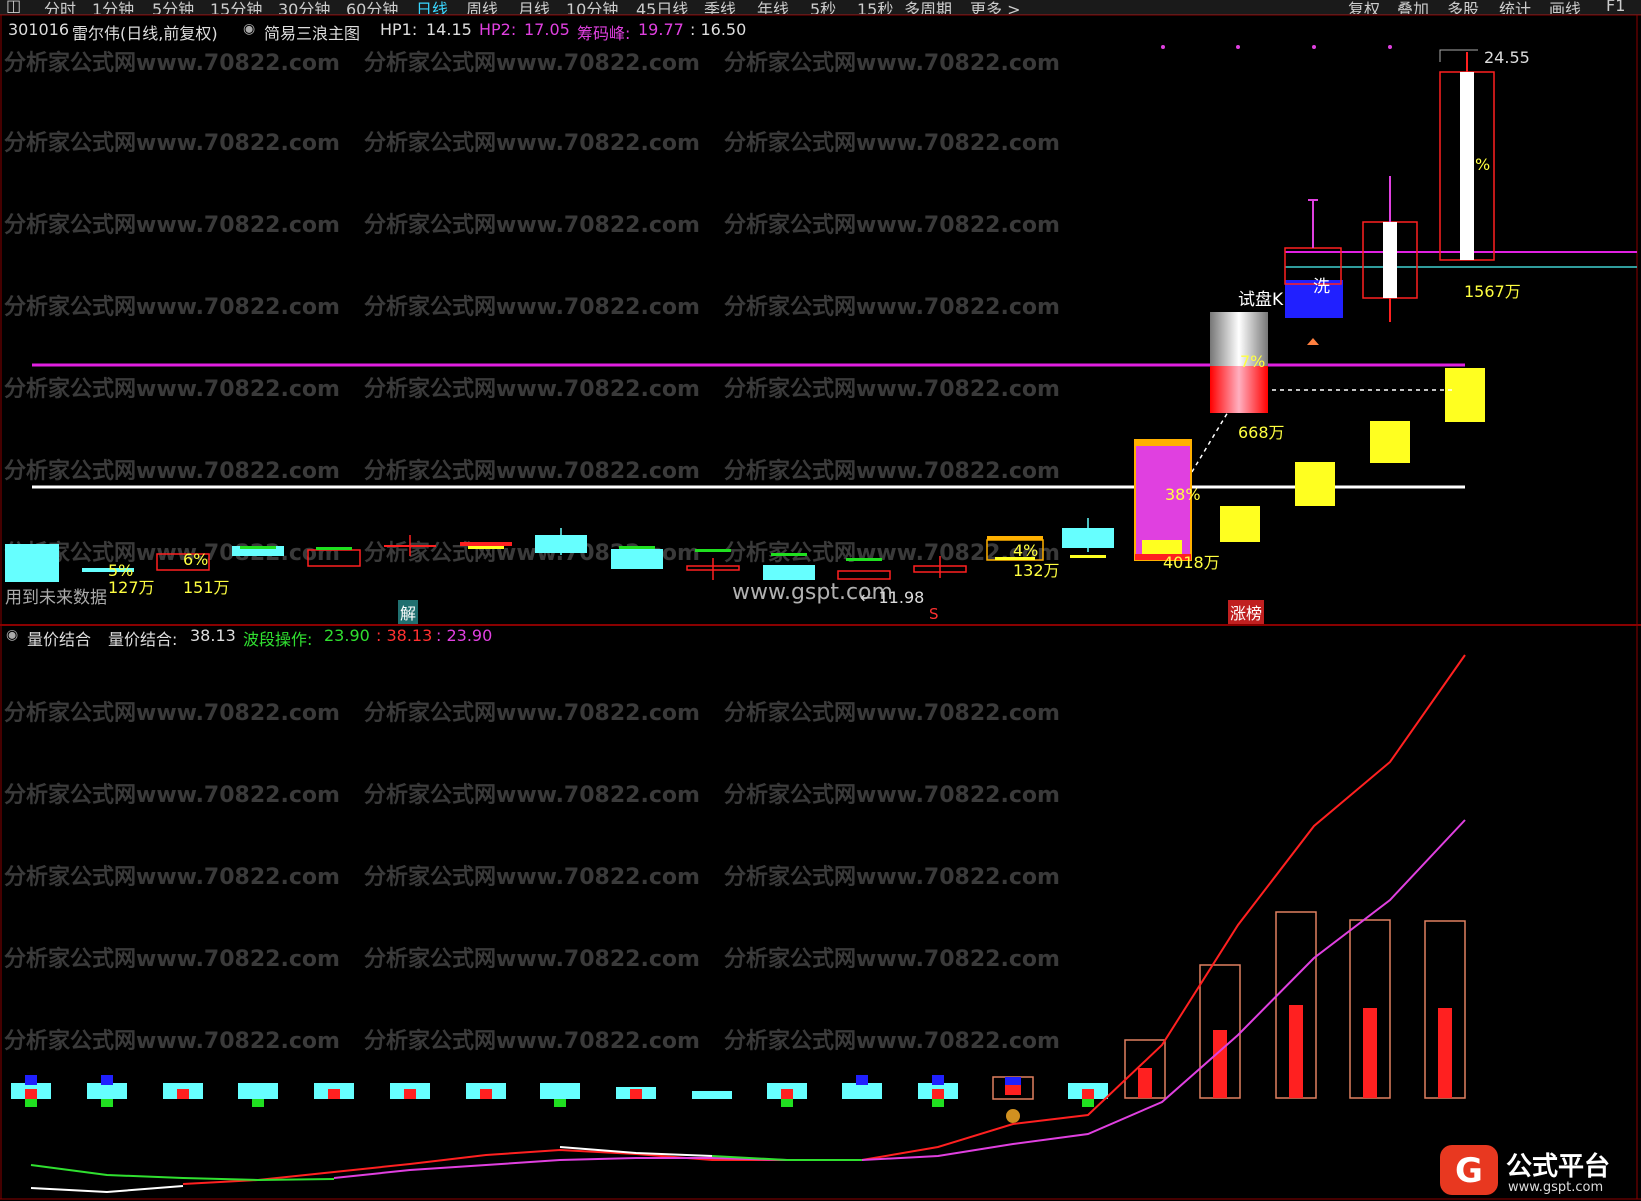 This screenshot has width=1641, height=1201. What do you see at coordinates (1183, 494) in the screenshot?
I see `annotation-label-6: 38%` at bounding box center [1183, 494].